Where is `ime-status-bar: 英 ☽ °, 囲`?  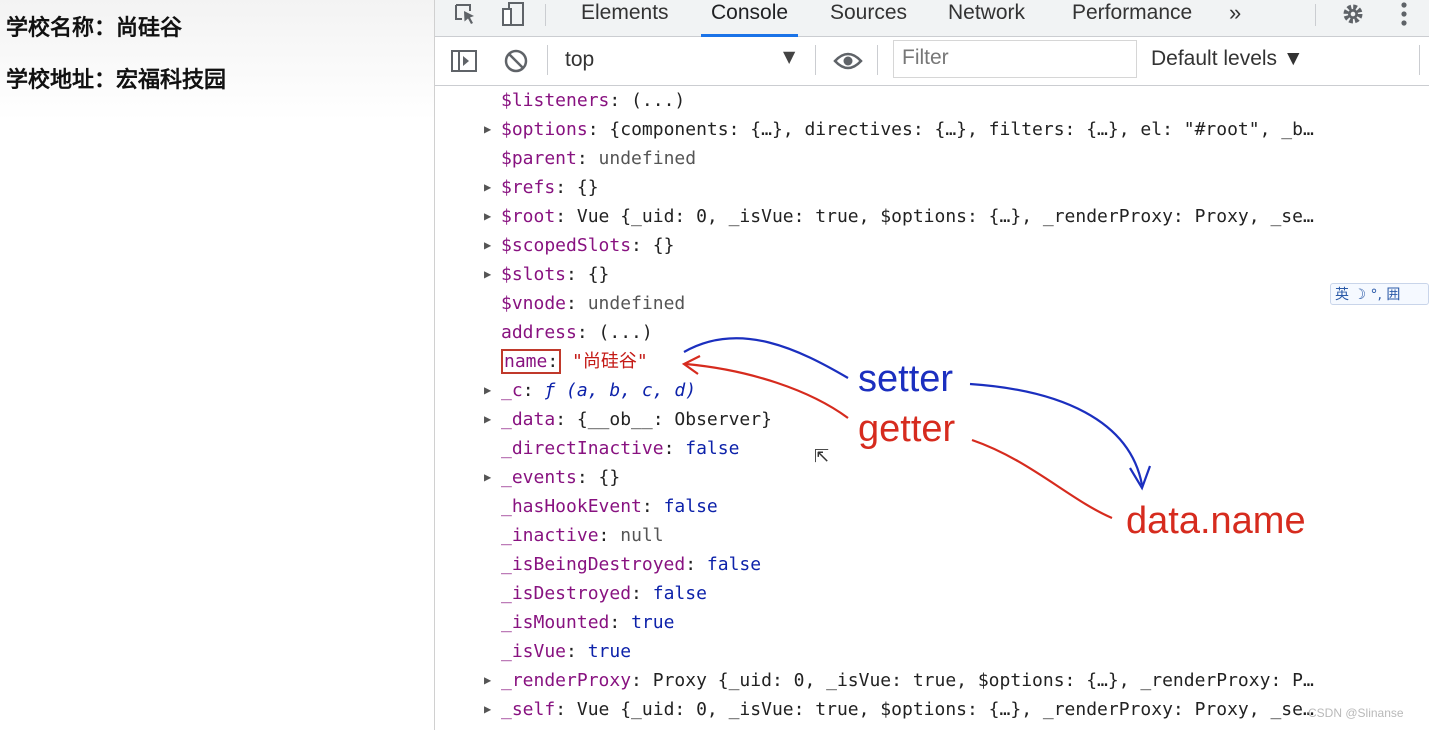 ime-status-bar: 英 ☽ °, 囲 is located at coordinates (1379, 294).